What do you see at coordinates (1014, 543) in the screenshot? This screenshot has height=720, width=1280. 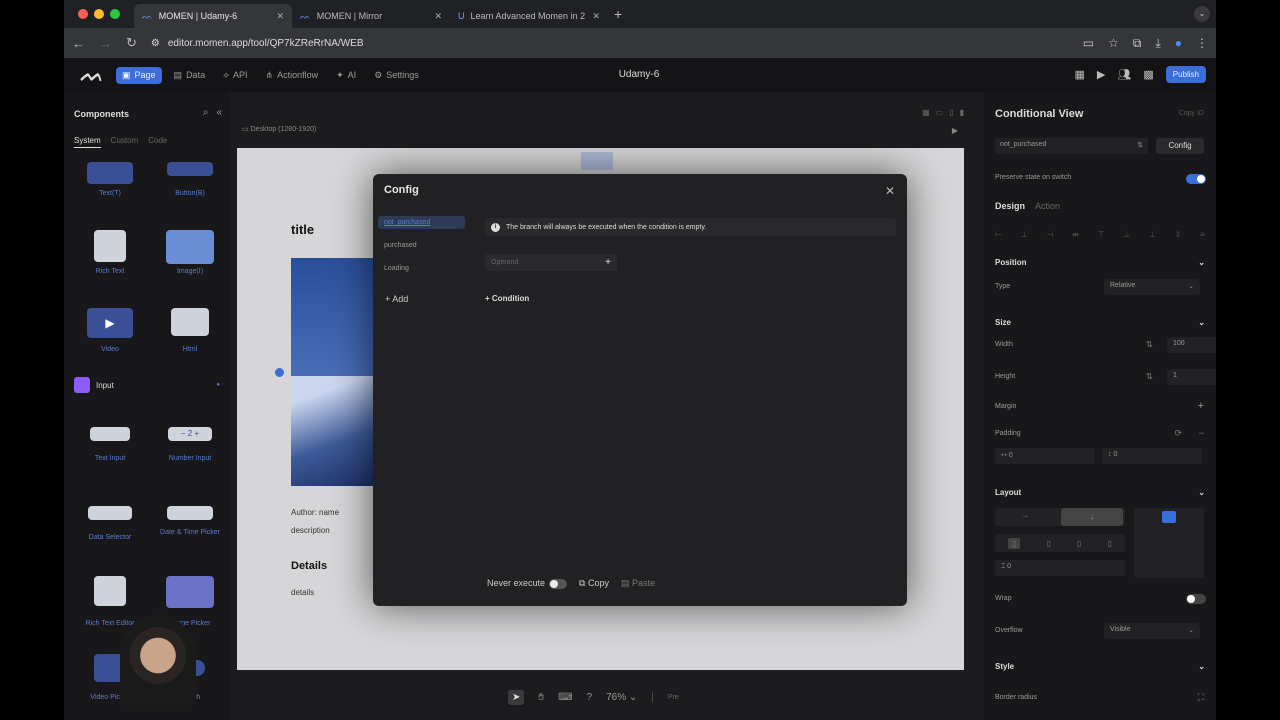 I see `pack-start-icon: ▯` at bounding box center [1014, 543].